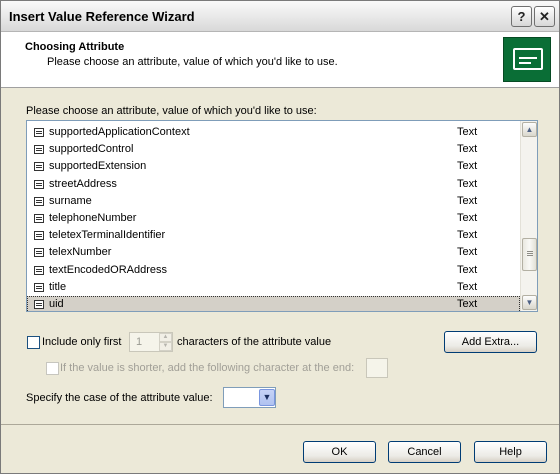  Describe the element at coordinates (273, 149) in the screenshot. I see `list-item: supportedControl Text` at that location.